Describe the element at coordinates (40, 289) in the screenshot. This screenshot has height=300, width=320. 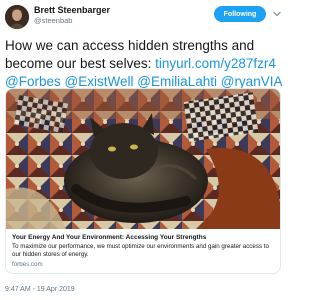
I see `tweet-timestamp: 9:47 AM - 19 Apr 2019` at that location.